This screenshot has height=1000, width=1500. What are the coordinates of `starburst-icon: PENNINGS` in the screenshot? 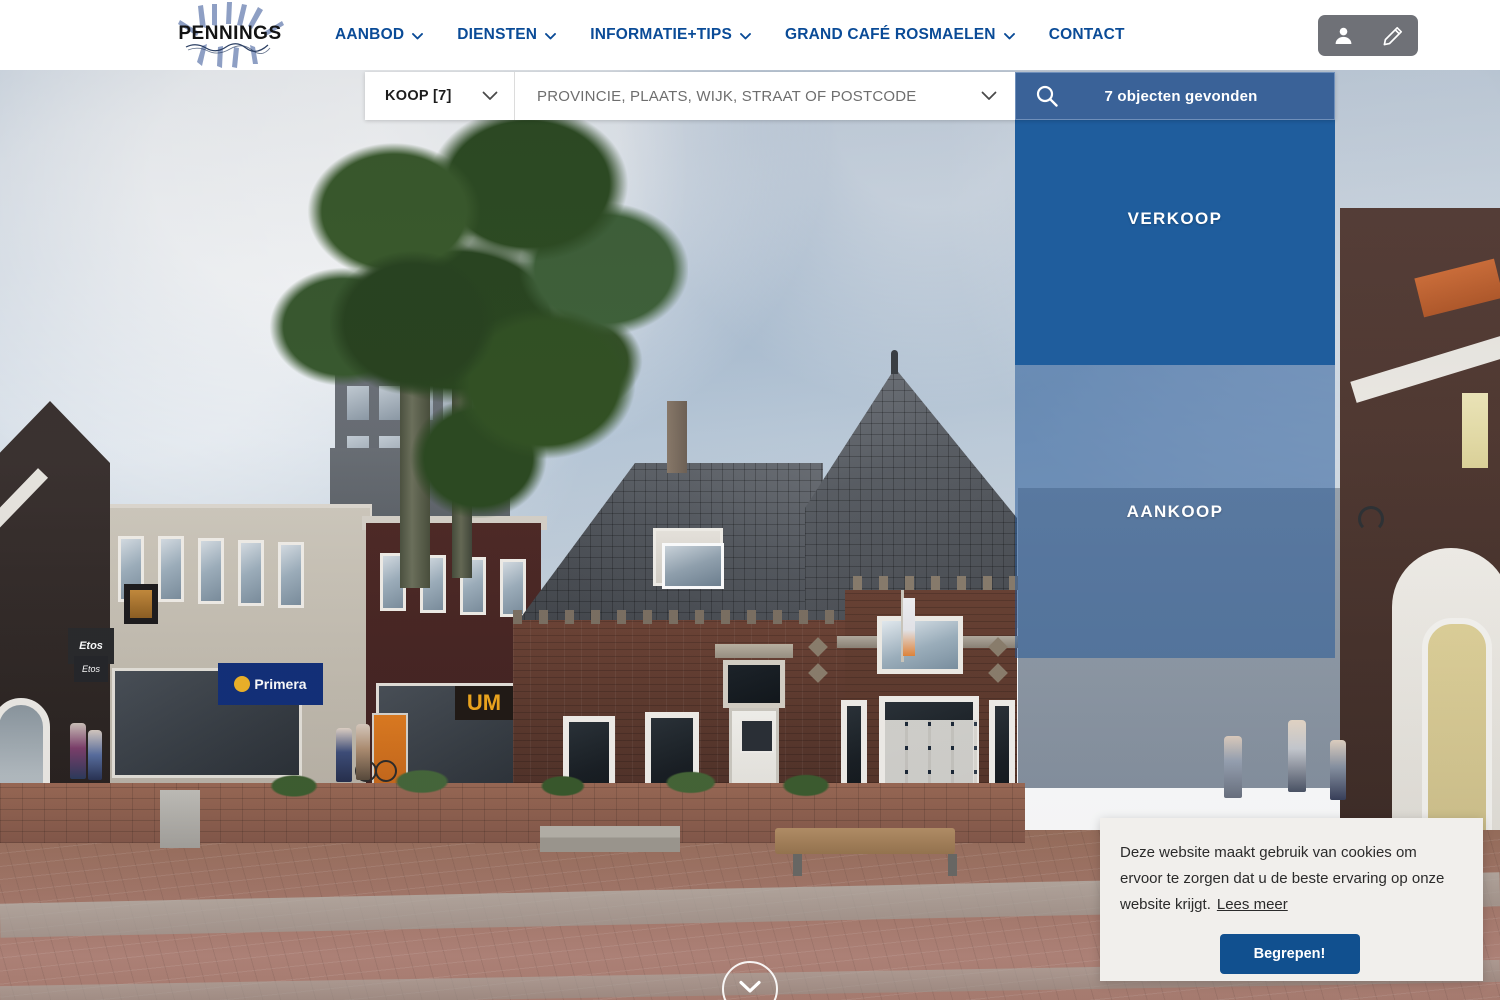 It's located at (231, 35).